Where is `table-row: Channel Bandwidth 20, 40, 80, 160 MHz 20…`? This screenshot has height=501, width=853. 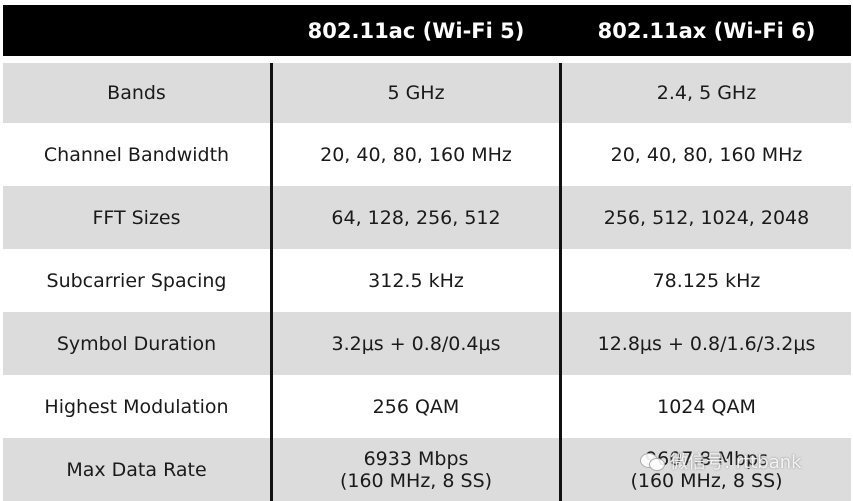 table-row: Channel Bandwidth 20, 40, 80, 160 MHz 20… is located at coordinates (427, 154).